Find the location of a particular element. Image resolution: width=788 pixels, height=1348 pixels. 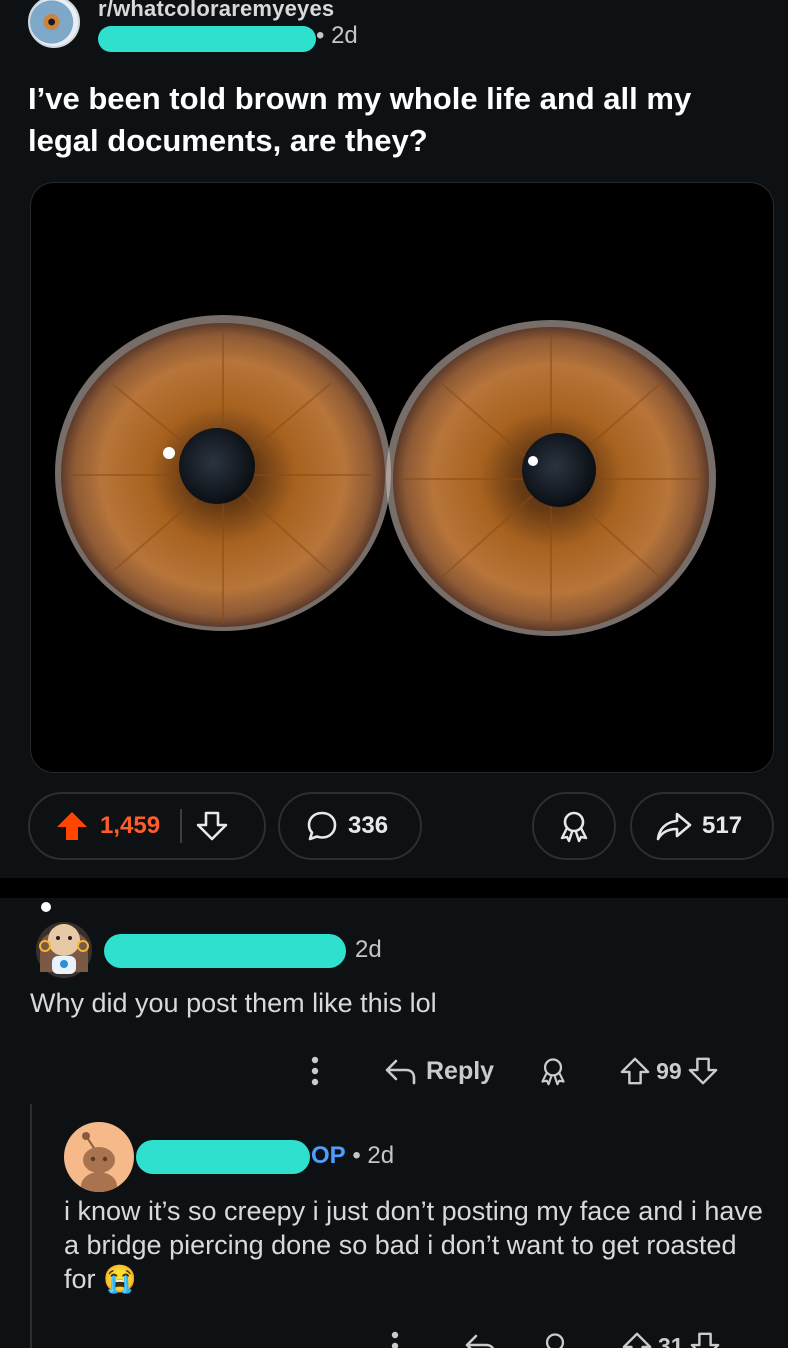

comment-vote-count: 31 is located at coordinates (671, 1340).